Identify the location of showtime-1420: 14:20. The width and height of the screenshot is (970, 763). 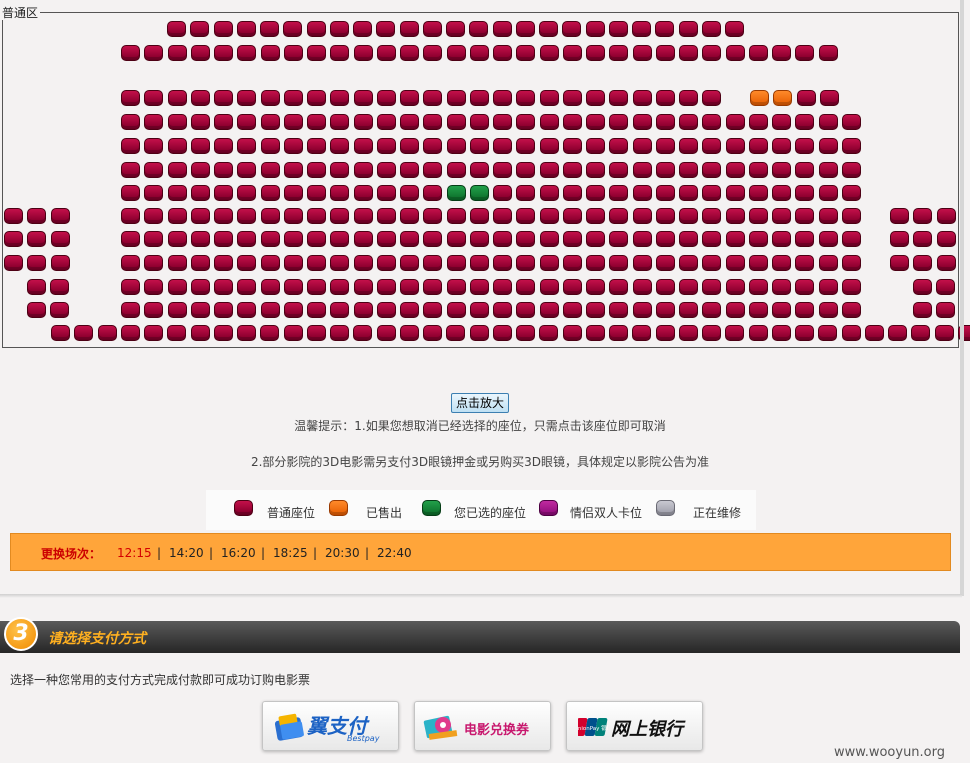
(186, 553).